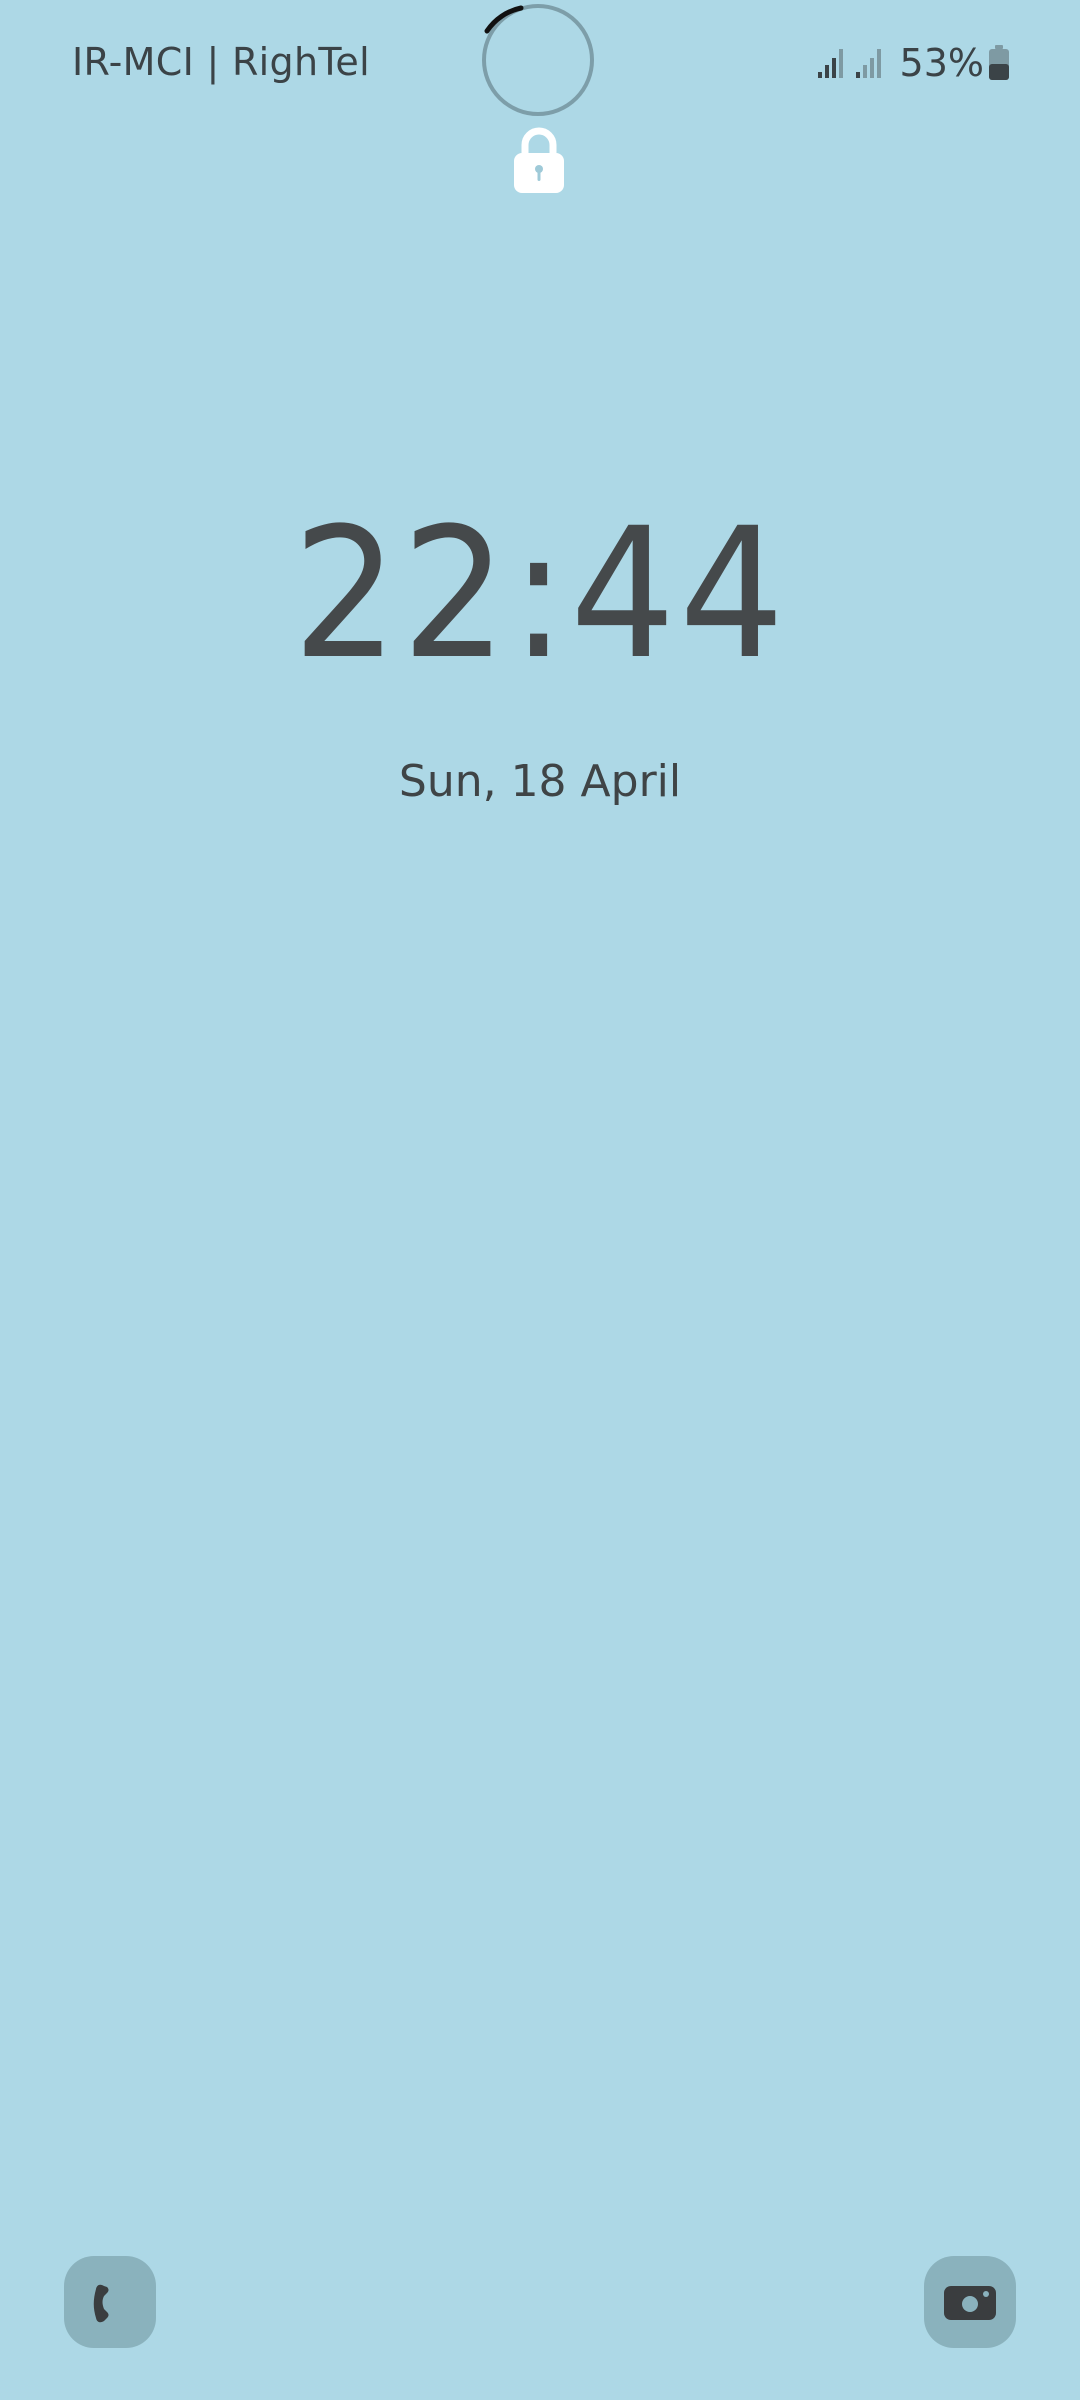  What do you see at coordinates (221, 62) in the screenshot?
I see `carrier-name: IR-MCI | RighTel` at bounding box center [221, 62].